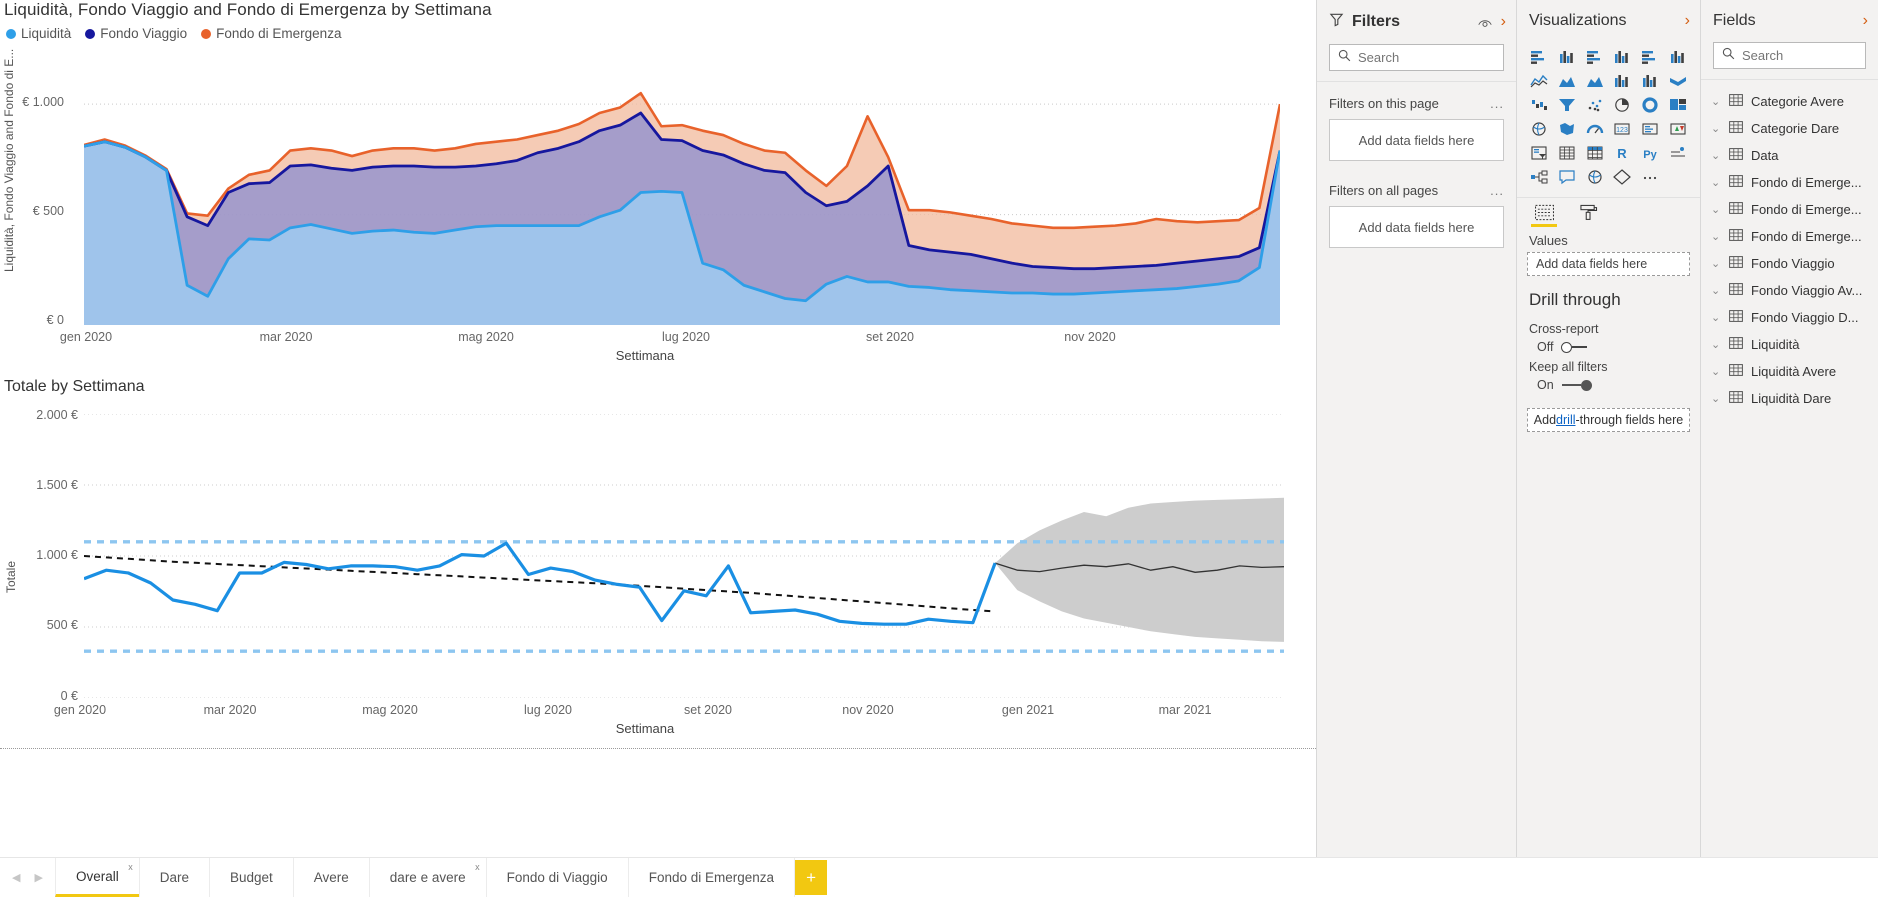  I want to click on keep-all-filters-toggle, so click(1576, 385).